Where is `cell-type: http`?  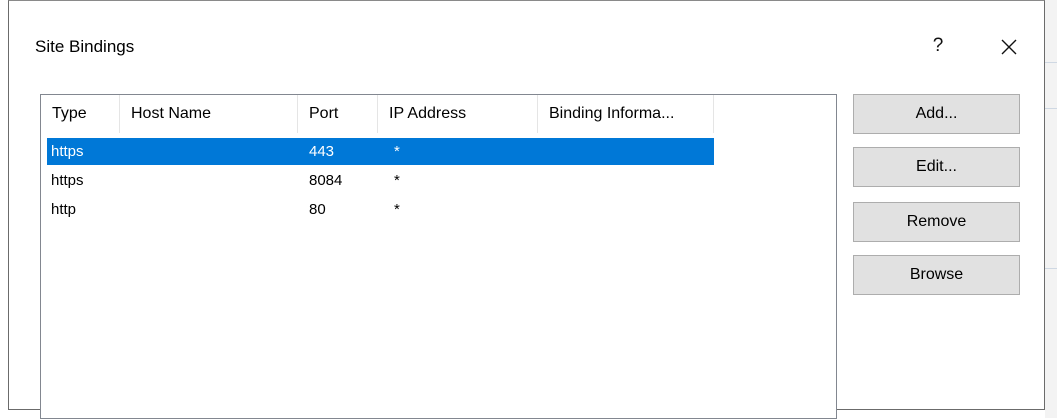
cell-type: http is located at coordinates (64, 209).